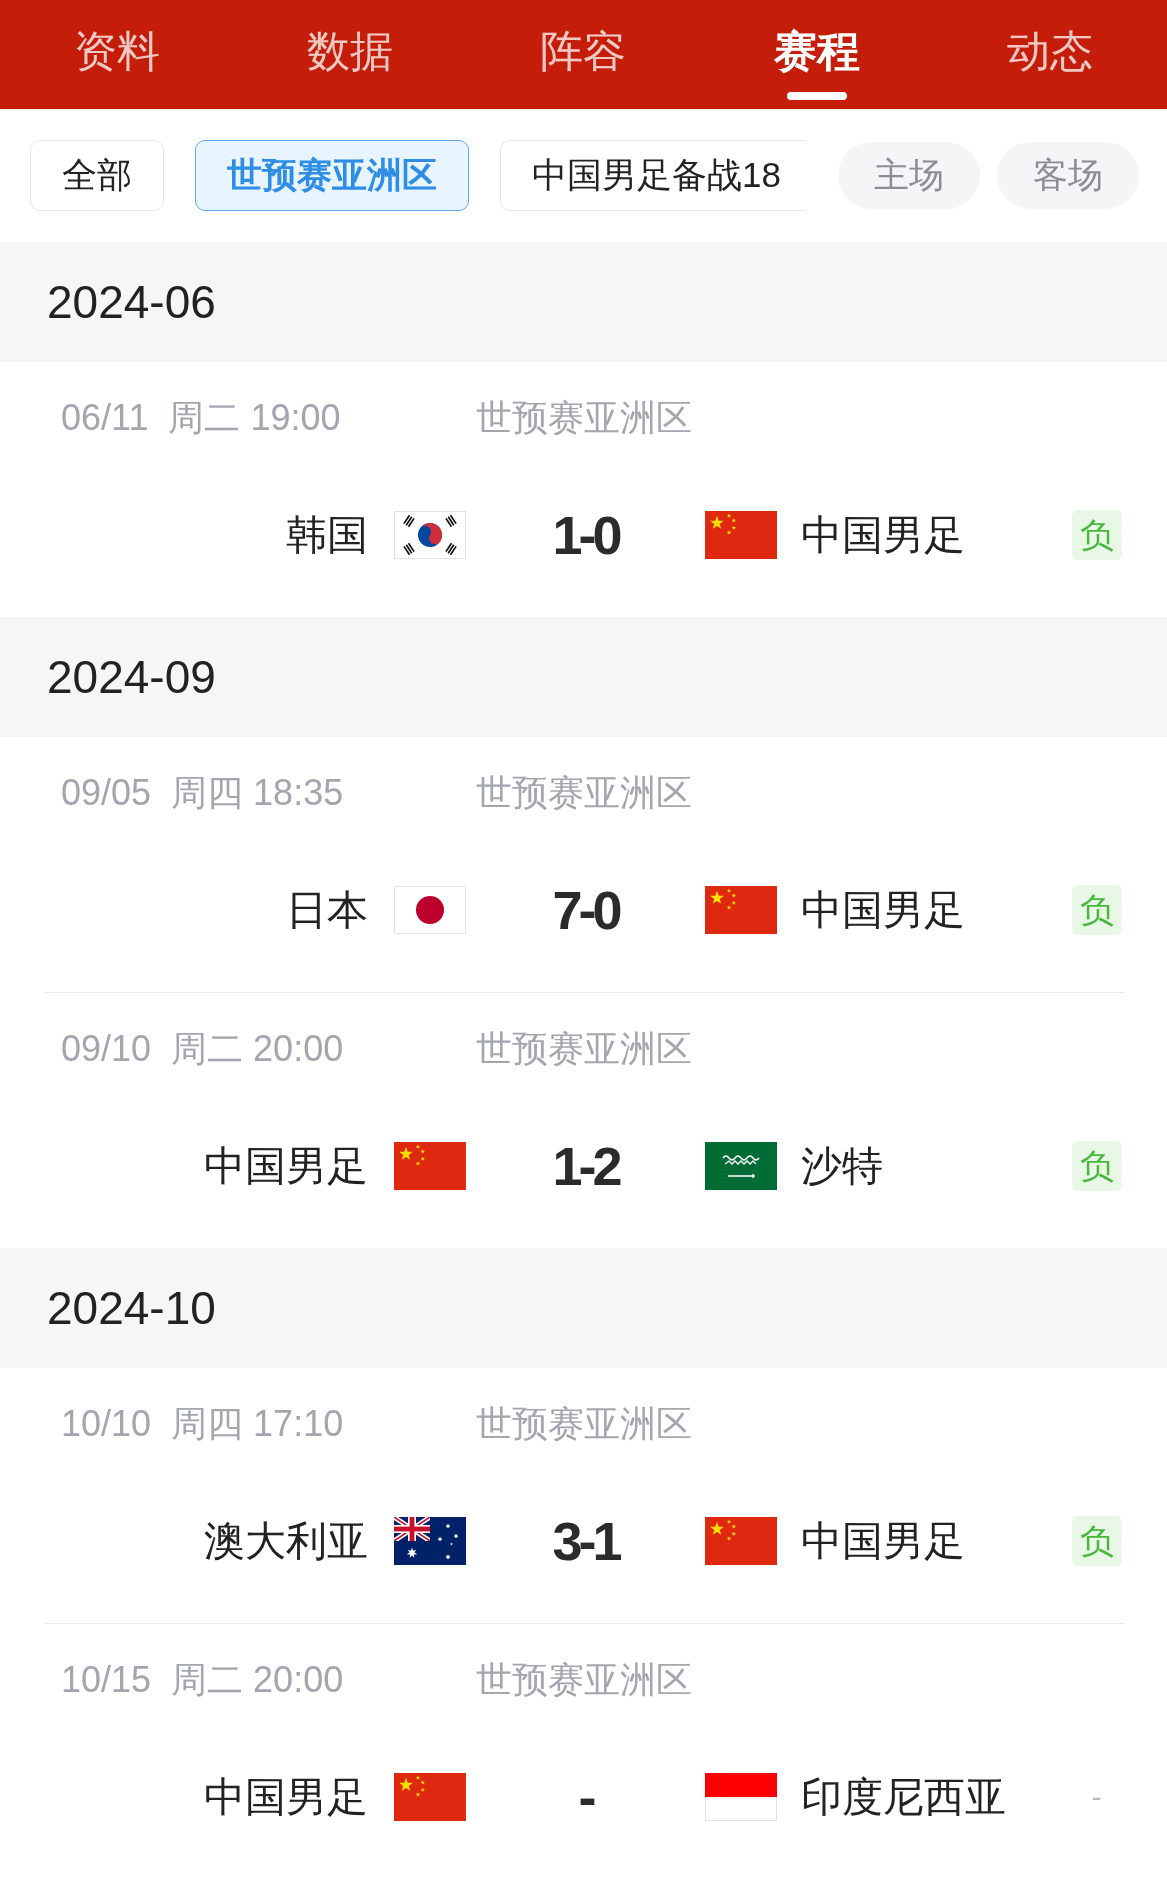  What do you see at coordinates (257, 1424) in the screenshot?
I see `match-time: 周四 17:10` at bounding box center [257, 1424].